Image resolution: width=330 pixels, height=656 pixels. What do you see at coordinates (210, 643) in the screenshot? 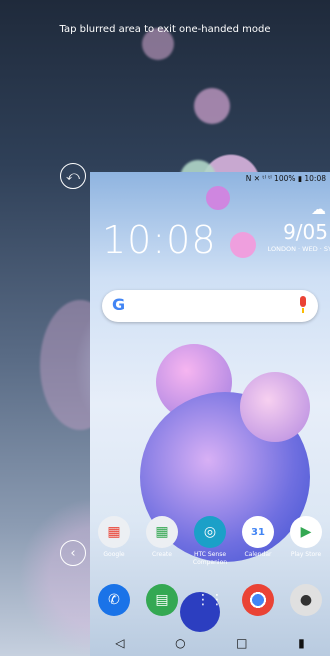
I see `navigation-bar: ◁ ○ □ ▮` at bounding box center [210, 643].